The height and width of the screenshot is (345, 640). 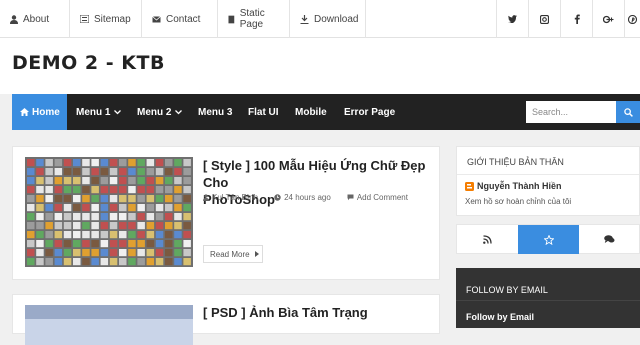 I want to click on post-title-line: [ PSD ] Ảnh Bìa Tâm Trạng, so click(x=285, y=312).